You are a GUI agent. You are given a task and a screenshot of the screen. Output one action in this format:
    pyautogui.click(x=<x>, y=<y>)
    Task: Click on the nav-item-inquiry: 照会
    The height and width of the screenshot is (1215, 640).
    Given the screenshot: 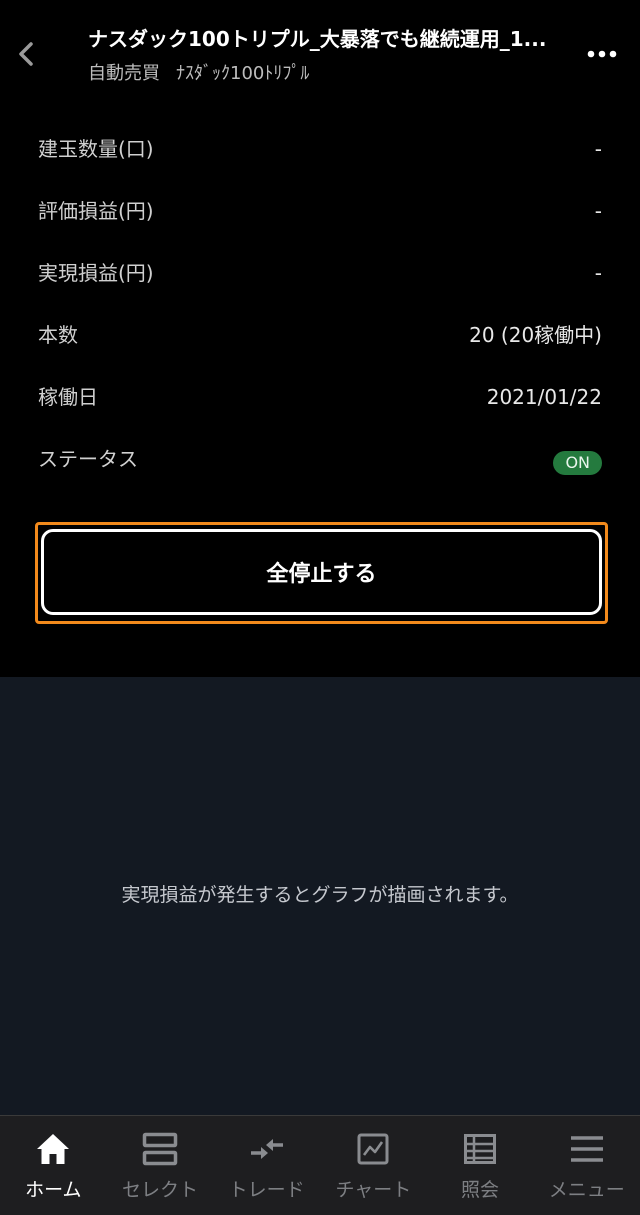 What is the action you would take?
    pyautogui.click(x=480, y=1165)
    